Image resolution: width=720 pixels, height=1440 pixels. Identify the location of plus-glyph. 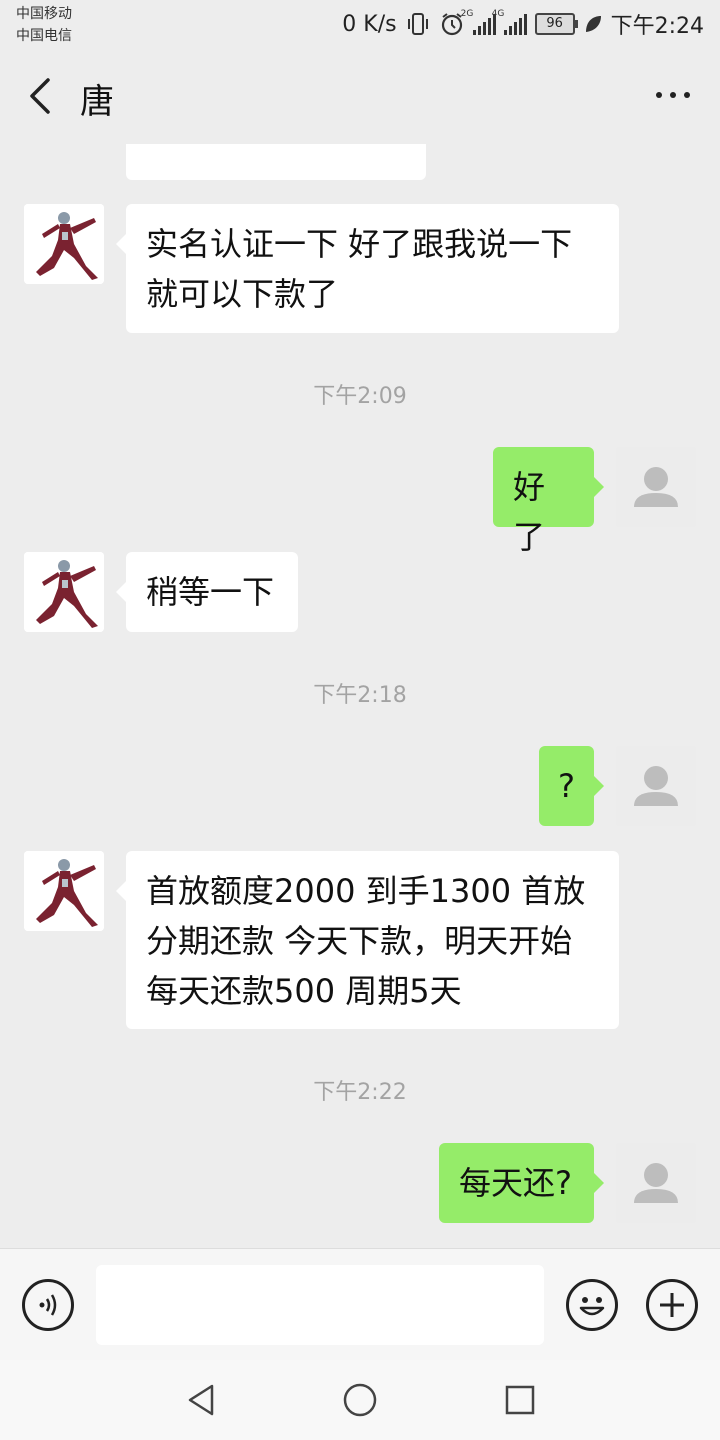
(672, 1305).